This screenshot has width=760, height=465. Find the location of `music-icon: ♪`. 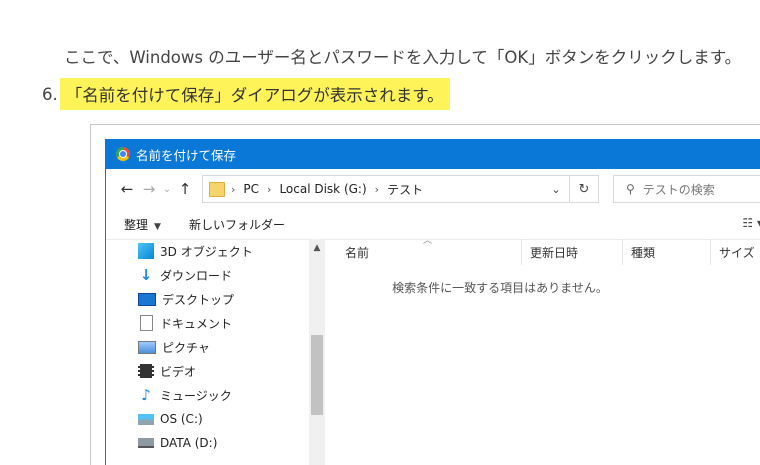

music-icon: ♪ is located at coordinates (146, 395).